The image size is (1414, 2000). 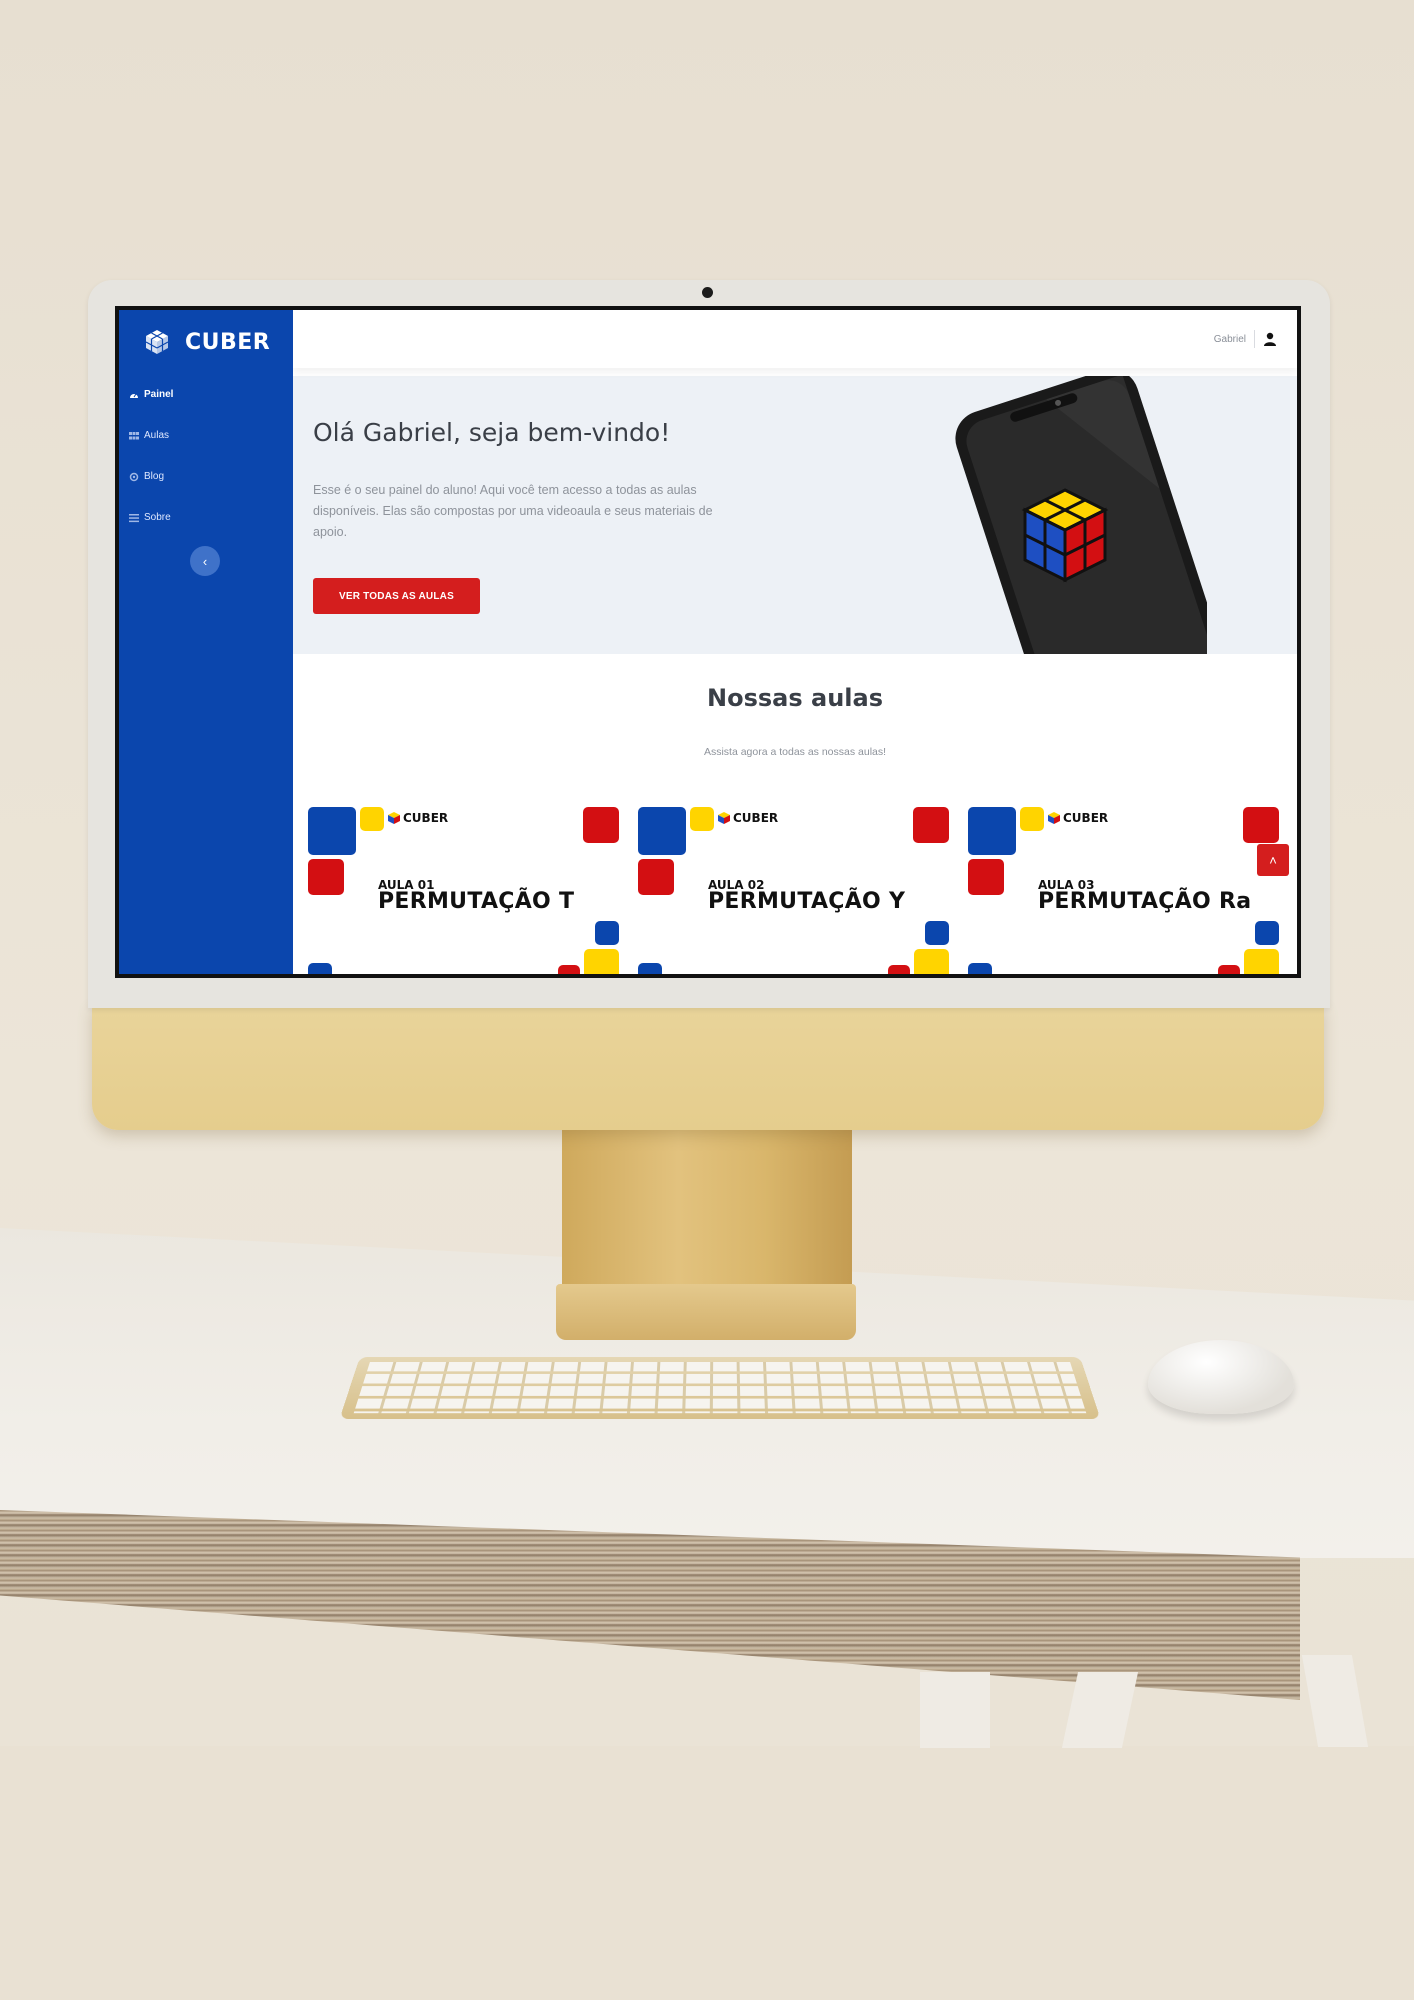 What do you see at coordinates (476, 901) in the screenshot?
I see `lesson-title: PERMUTAÇÃO T` at bounding box center [476, 901].